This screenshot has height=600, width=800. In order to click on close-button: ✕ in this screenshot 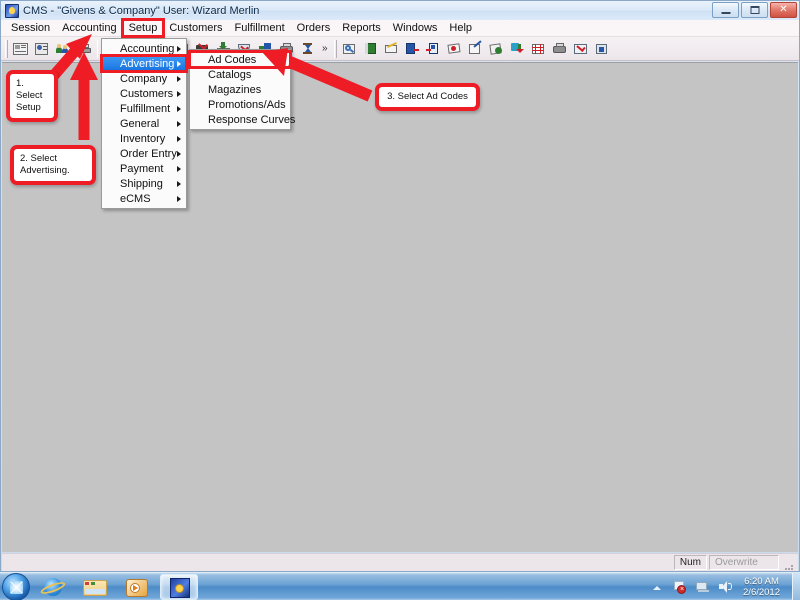, I will do `click(783, 10)`.